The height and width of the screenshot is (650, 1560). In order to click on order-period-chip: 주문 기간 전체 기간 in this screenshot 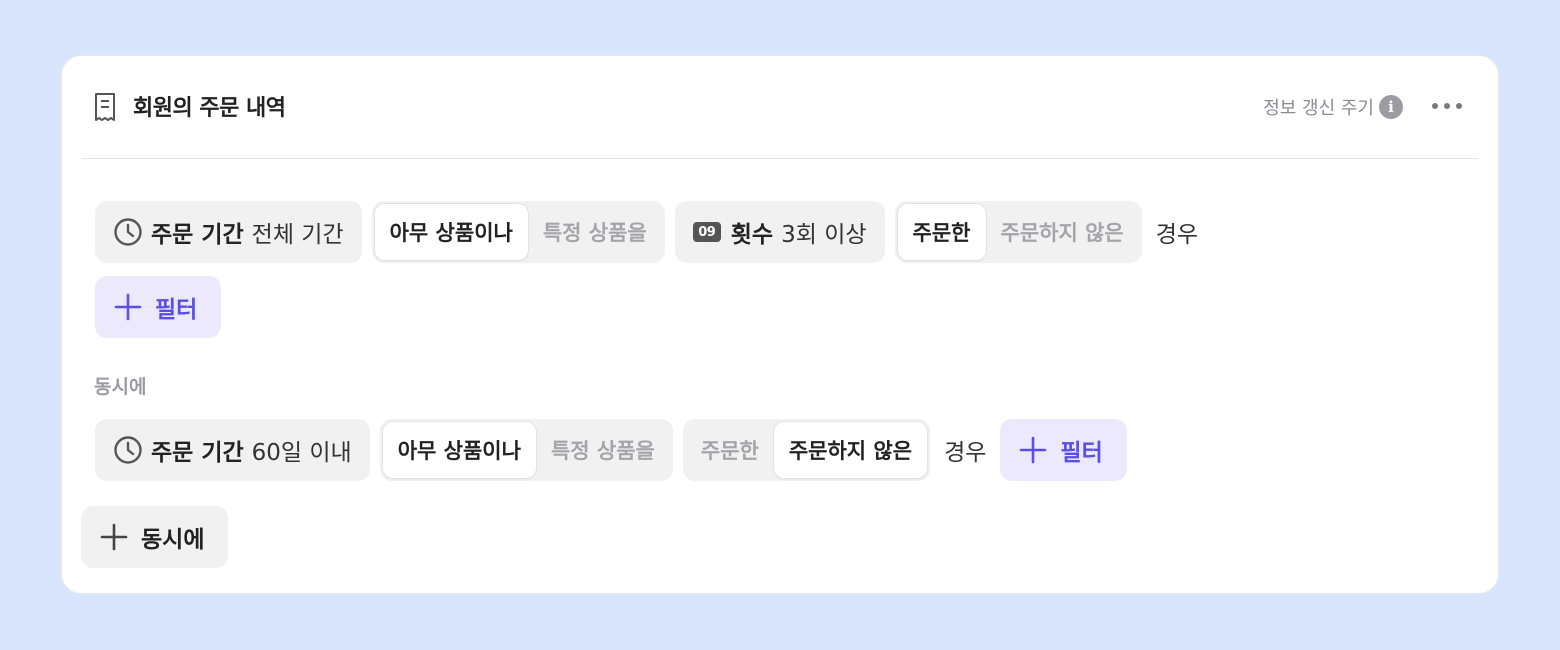, I will do `click(228, 232)`.